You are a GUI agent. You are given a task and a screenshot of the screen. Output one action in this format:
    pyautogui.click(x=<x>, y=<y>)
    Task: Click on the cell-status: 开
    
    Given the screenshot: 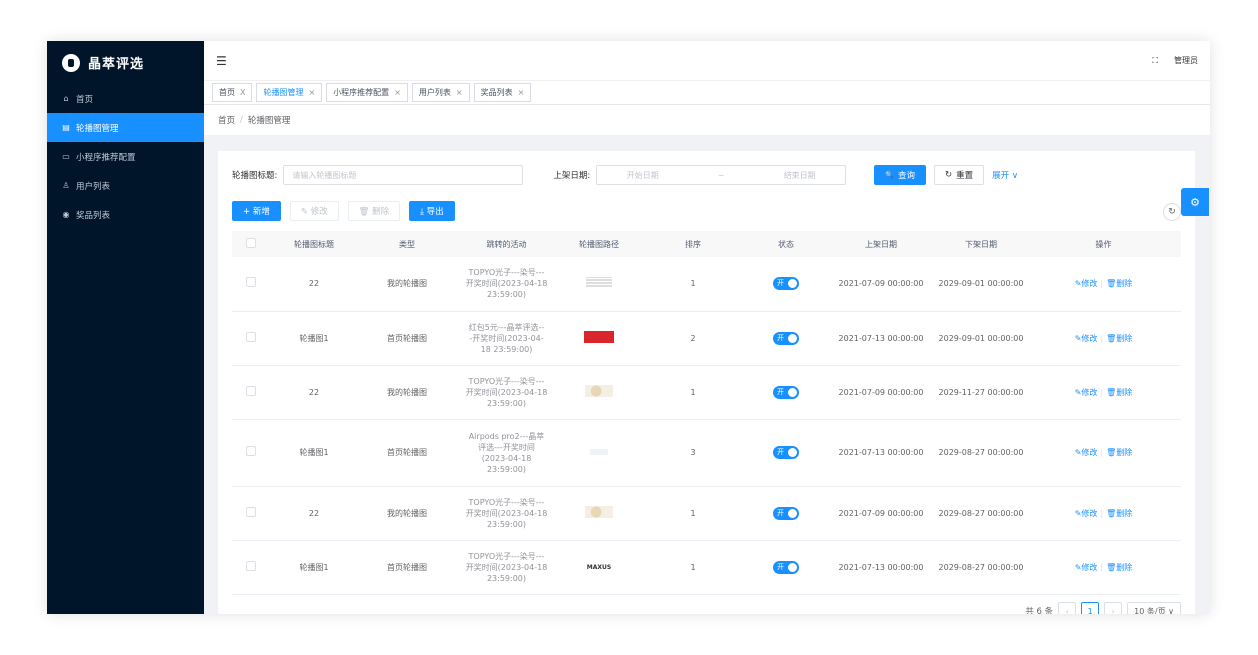 What is the action you would take?
    pyautogui.click(x=786, y=392)
    